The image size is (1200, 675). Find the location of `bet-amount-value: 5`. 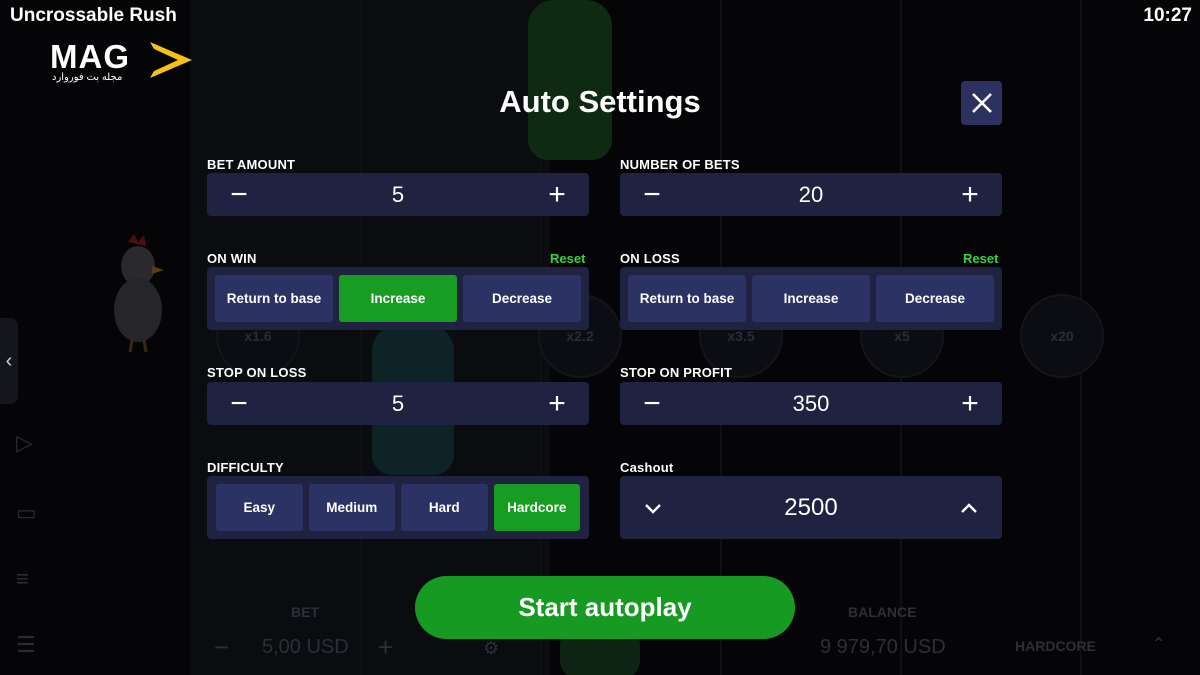

bet-amount-value: 5 is located at coordinates (398, 195).